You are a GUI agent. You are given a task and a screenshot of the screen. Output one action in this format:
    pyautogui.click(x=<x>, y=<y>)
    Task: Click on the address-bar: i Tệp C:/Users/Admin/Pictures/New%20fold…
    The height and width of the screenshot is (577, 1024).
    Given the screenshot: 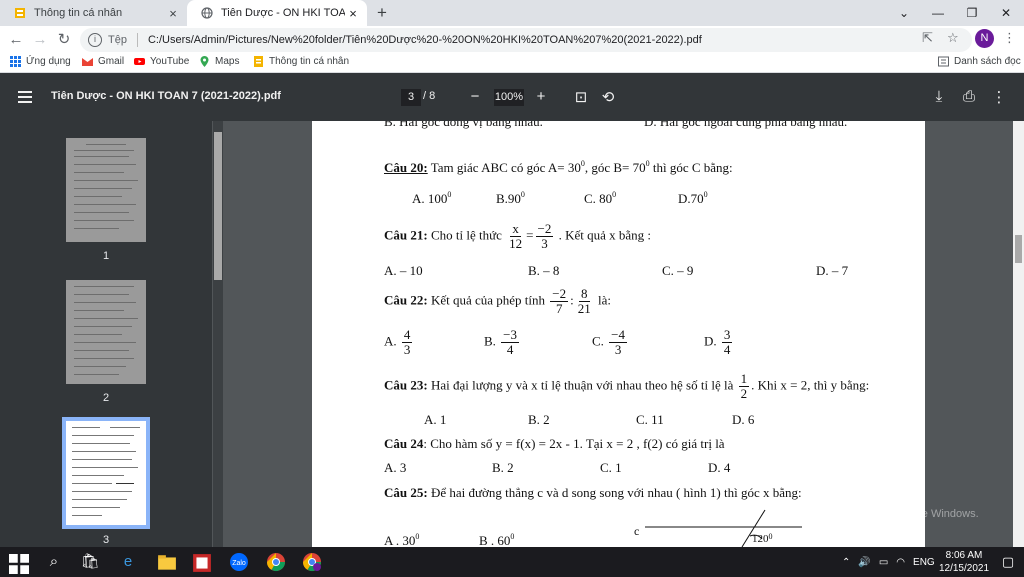 What is the action you would take?
    pyautogui.click(x=526, y=40)
    